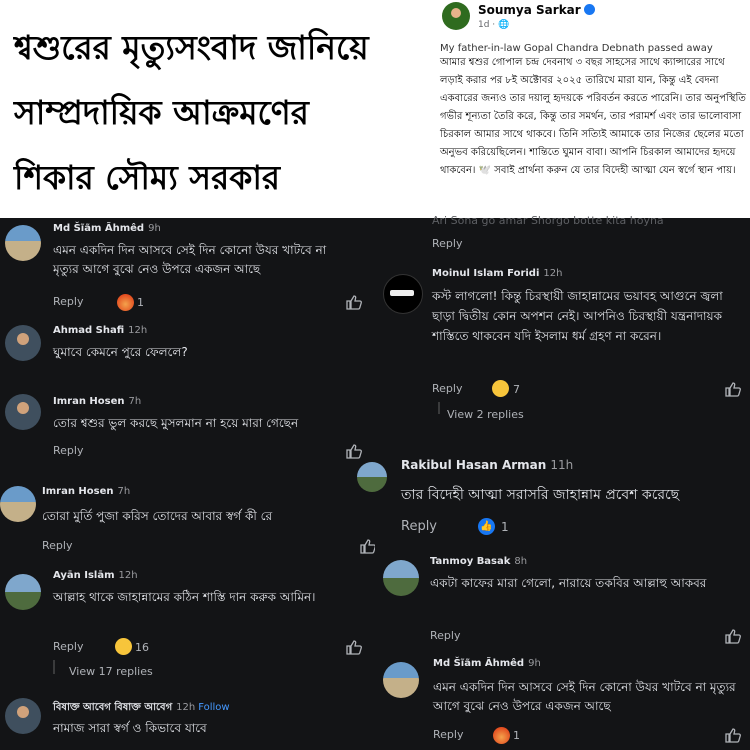 The height and width of the screenshot is (750, 750). What do you see at coordinates (142, 647) in the screenshot?
I see `reaction-count: 16` at bounding box center [142, 647].